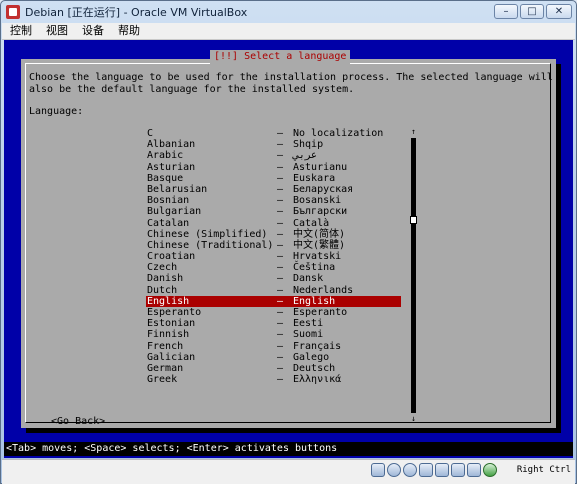 Image resolution: width=577 pixels, height=484 pixels. Describe the element at coordinates (273, 234) in the screenshot. I see `language-option: Chinese (Simplified) – 中文(简体)` at that location.